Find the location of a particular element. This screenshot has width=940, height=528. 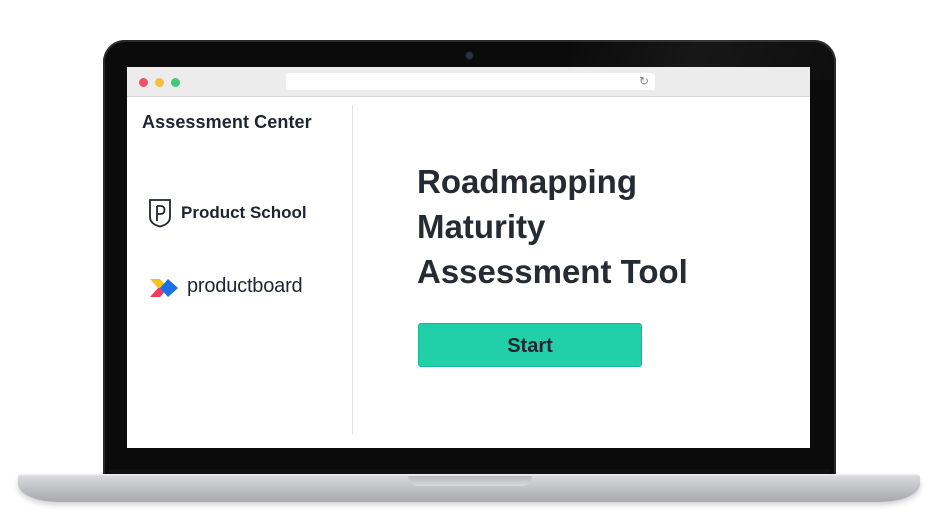

webcam is located at coordinates (469, 55).